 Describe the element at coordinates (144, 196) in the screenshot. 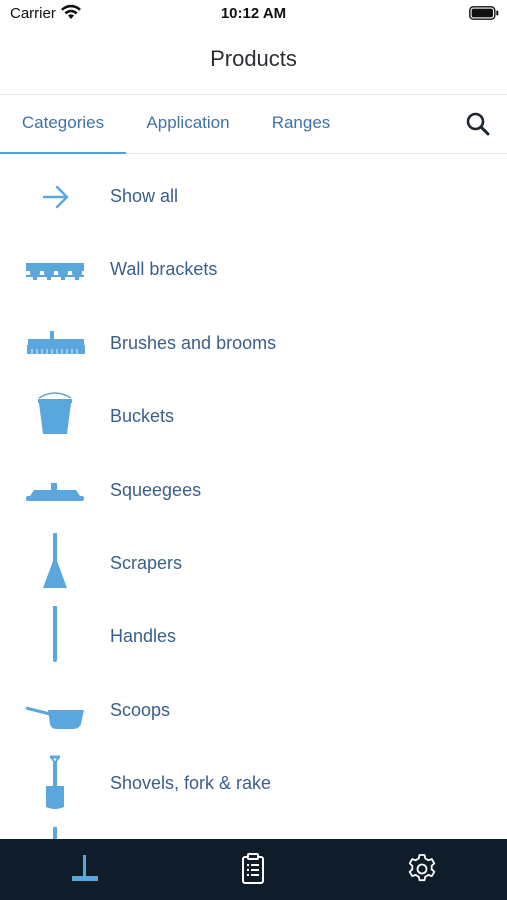

I see `list-item-label: Show all` at that location.